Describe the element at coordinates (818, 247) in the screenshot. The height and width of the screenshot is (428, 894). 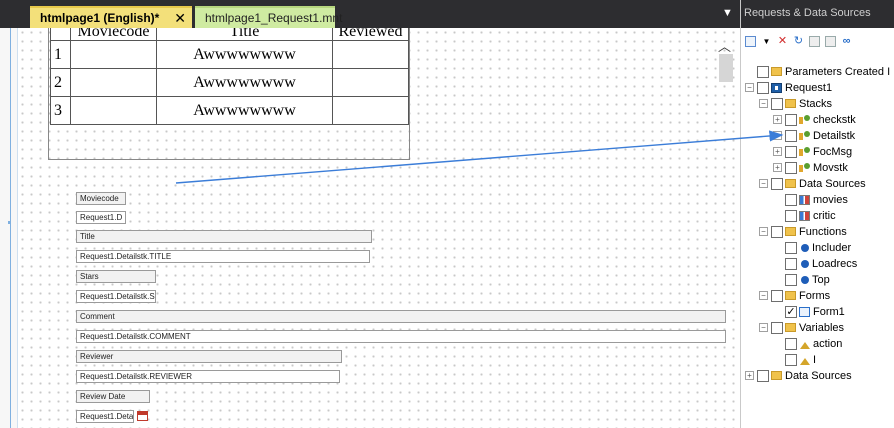
I see `tree-item-includer: Includer` at that location.